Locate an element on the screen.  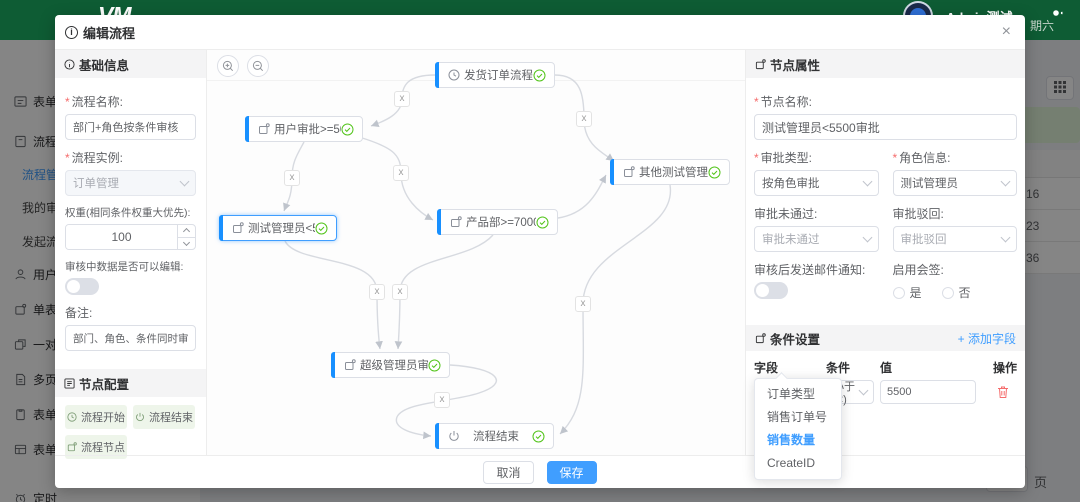
reject-select: 审批驳回 is located at coordinates (954, 239).